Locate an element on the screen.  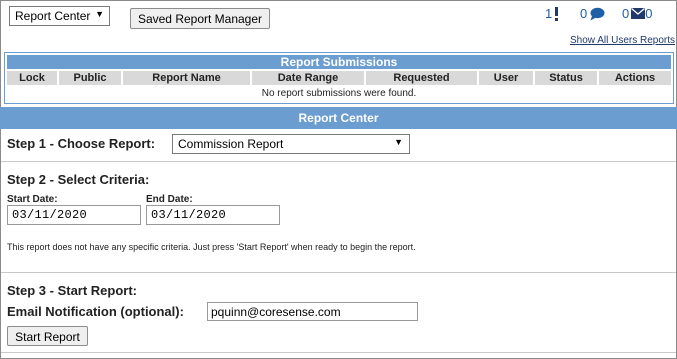
envelope-icon is located at coordinates (638, 13).